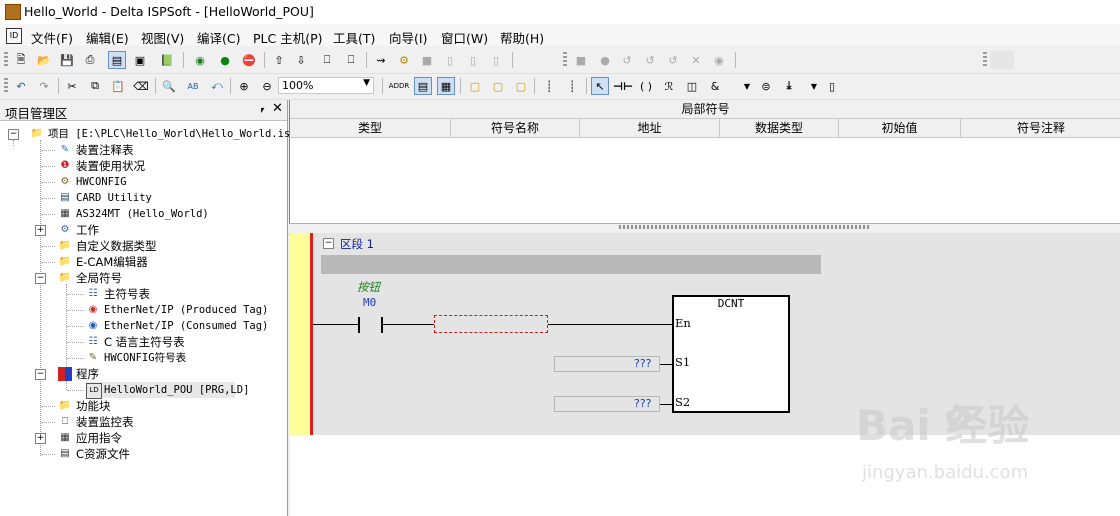 This screenshot has height=516, width=1120. Describe the element at coordinates (218, 37) in the screenshot. I see `menu-compile: 编译(C)` at that location.